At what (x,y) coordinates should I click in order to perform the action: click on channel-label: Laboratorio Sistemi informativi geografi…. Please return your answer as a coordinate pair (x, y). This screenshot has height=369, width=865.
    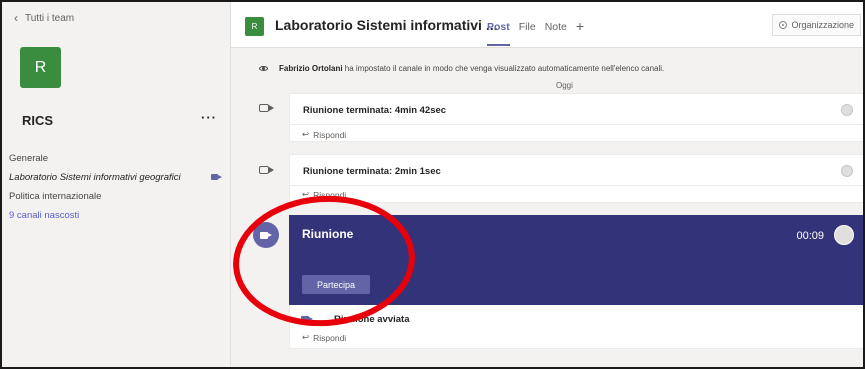
    Looking at the image, I should click on (95, 177).